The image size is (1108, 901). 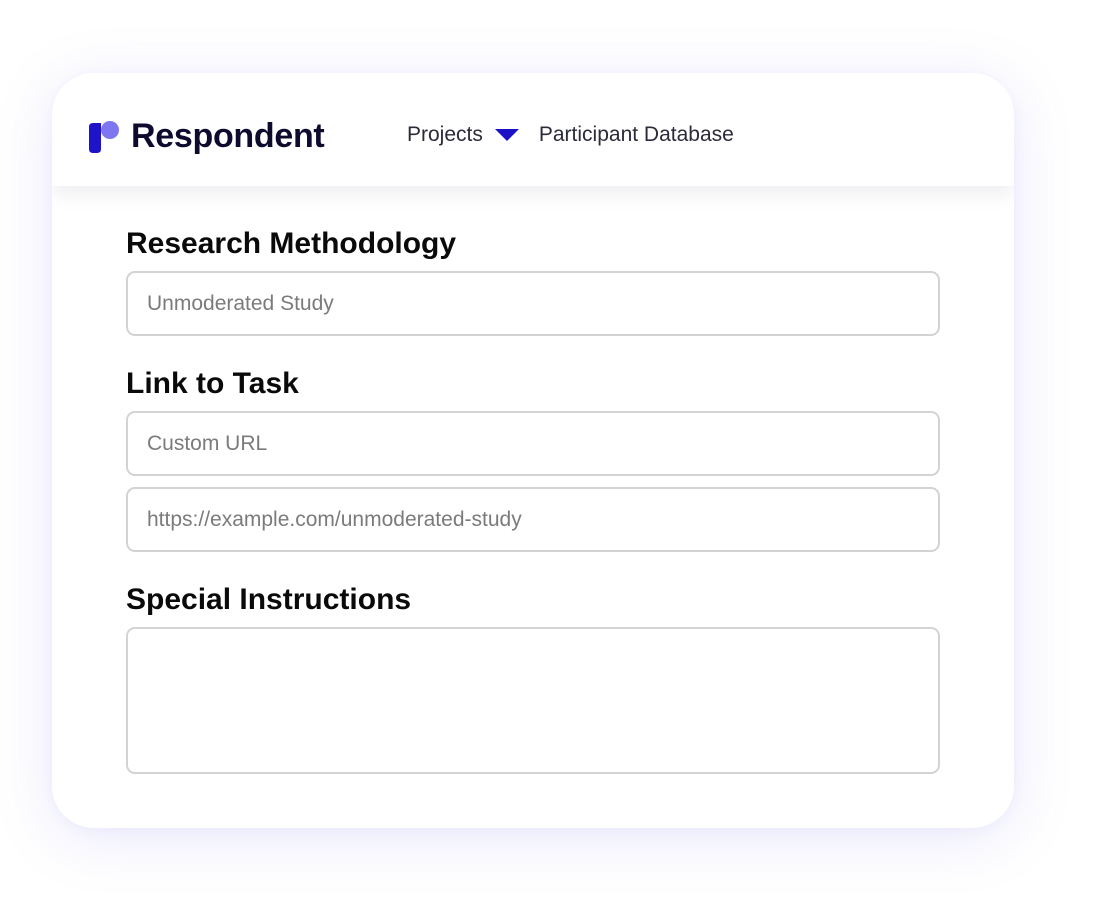 I want to click on link-type-input, so click(x=533, y=443).